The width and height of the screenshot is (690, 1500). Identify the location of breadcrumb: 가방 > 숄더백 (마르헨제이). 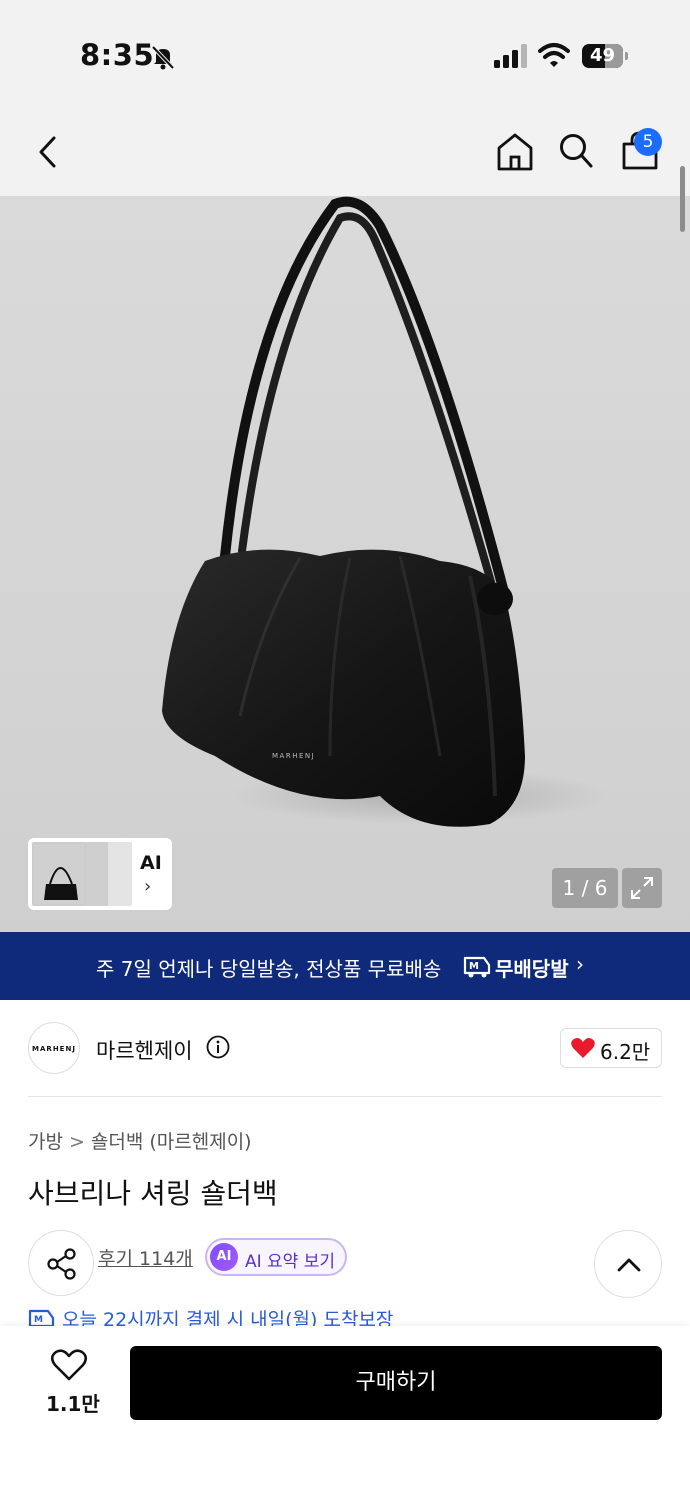
(140, 1140).